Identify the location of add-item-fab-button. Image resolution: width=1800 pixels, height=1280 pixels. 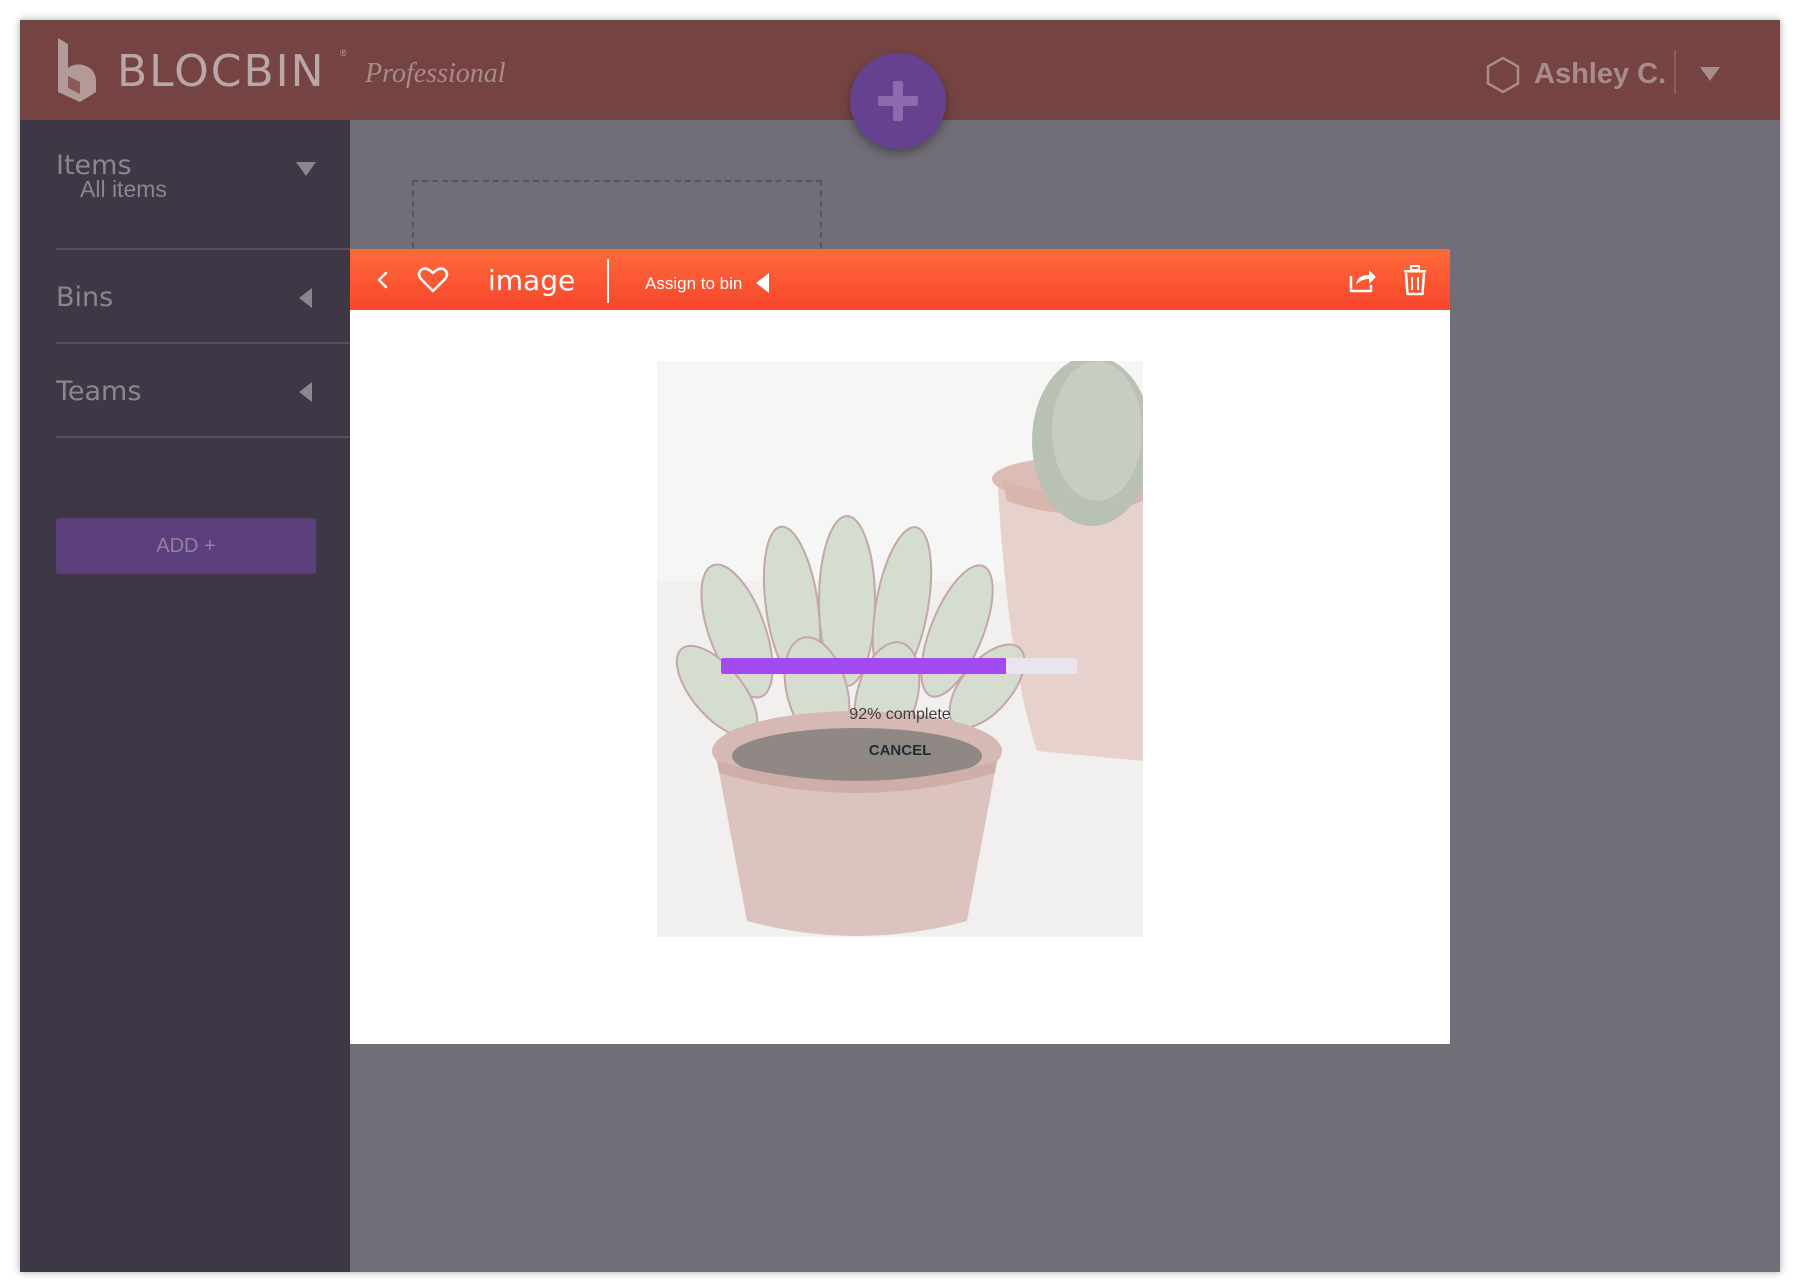
(898, 101).